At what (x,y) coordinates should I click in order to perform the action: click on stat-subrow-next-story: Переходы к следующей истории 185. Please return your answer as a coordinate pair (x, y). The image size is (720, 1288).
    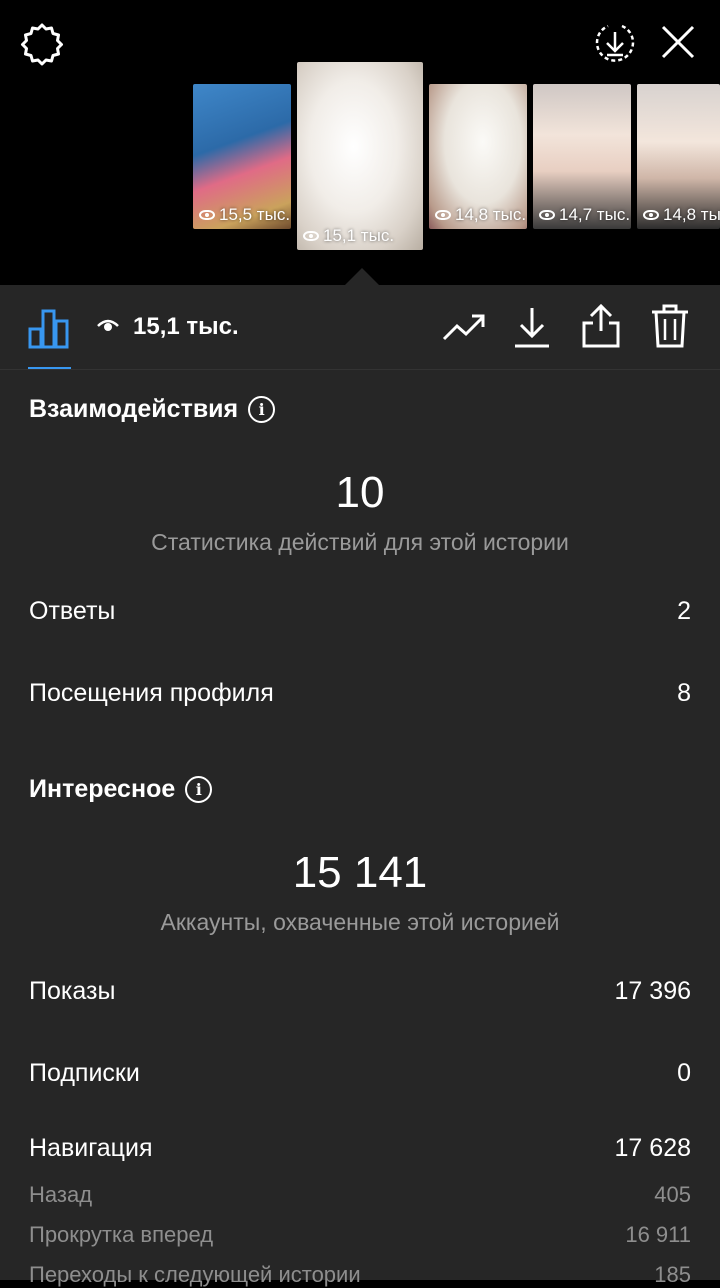
    Looking at the image, I should click on (360, 1274).